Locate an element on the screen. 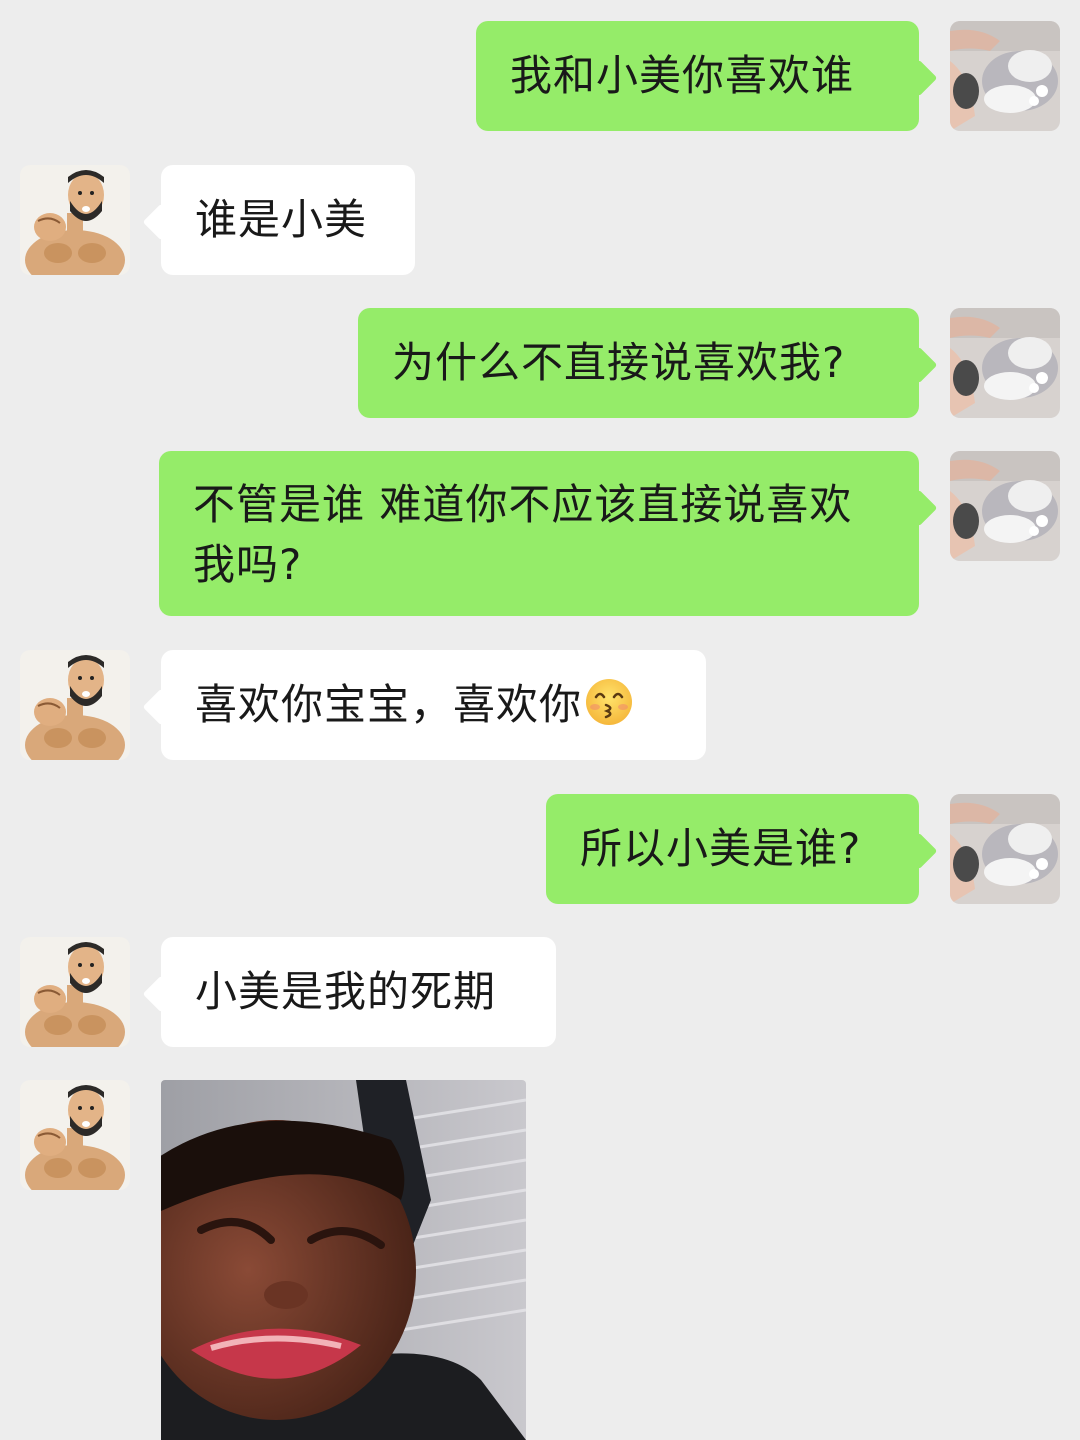 The height and width of the screenshot is (1440, 1080). message-bubble-received: 喜欢你宝宝，喜欢你 is located at coordinates (433, 705).